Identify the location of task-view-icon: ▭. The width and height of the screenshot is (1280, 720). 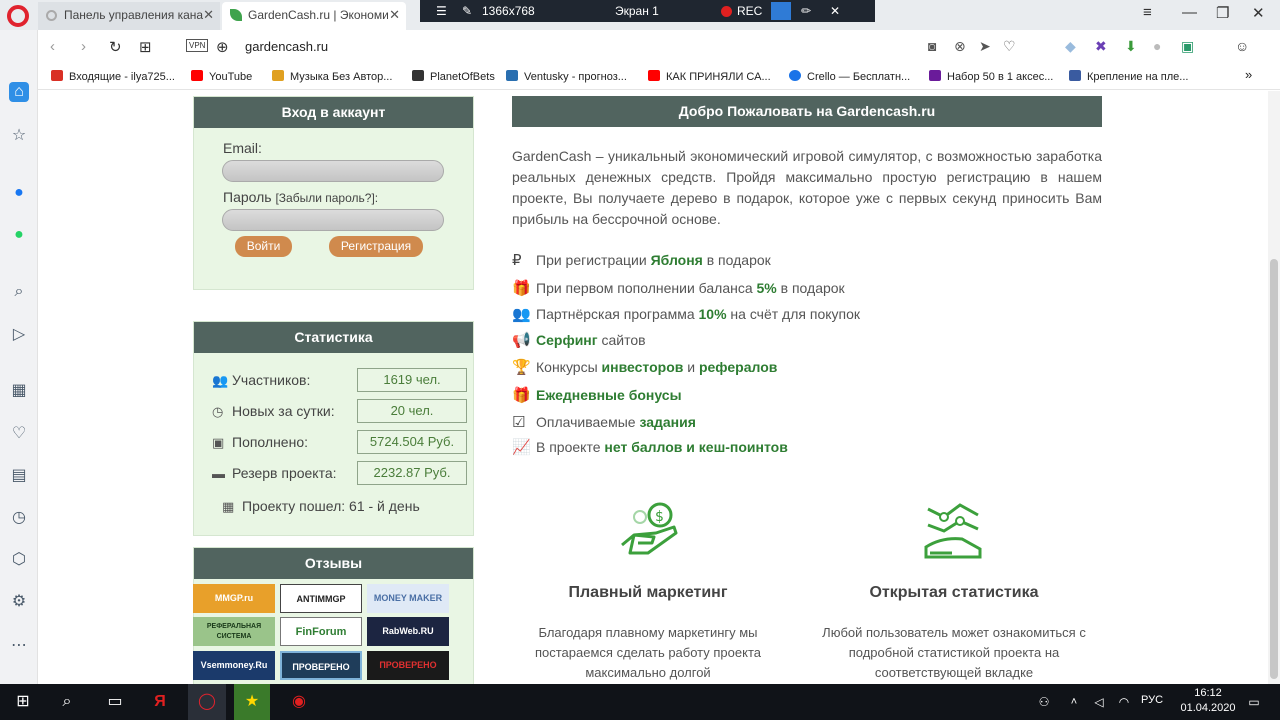
(115, 702).